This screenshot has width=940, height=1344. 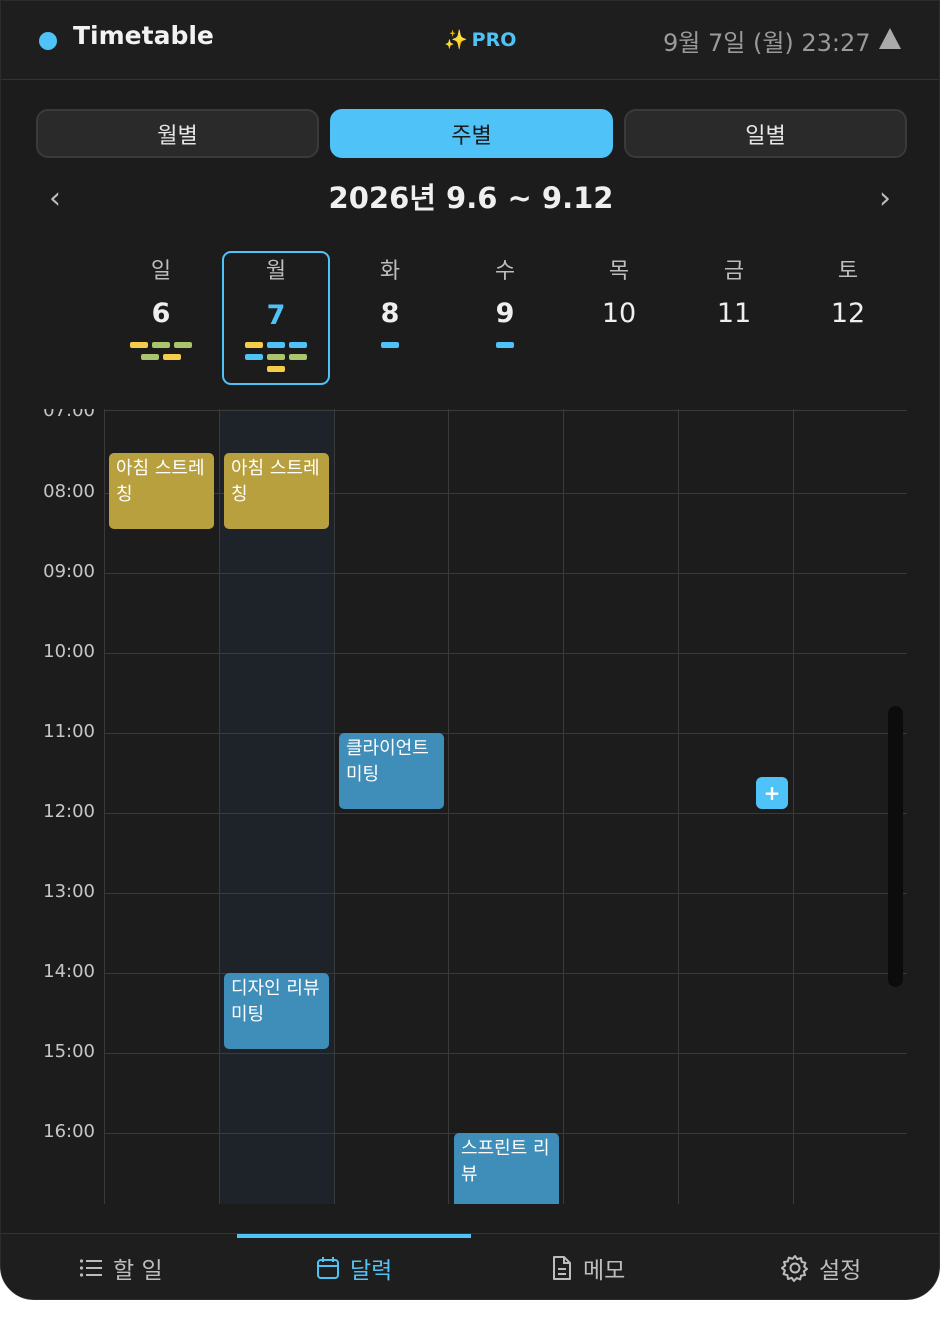 I want to click on current-datetime: 9월 7일 (월) 23:27, so click(x=767, y=43).